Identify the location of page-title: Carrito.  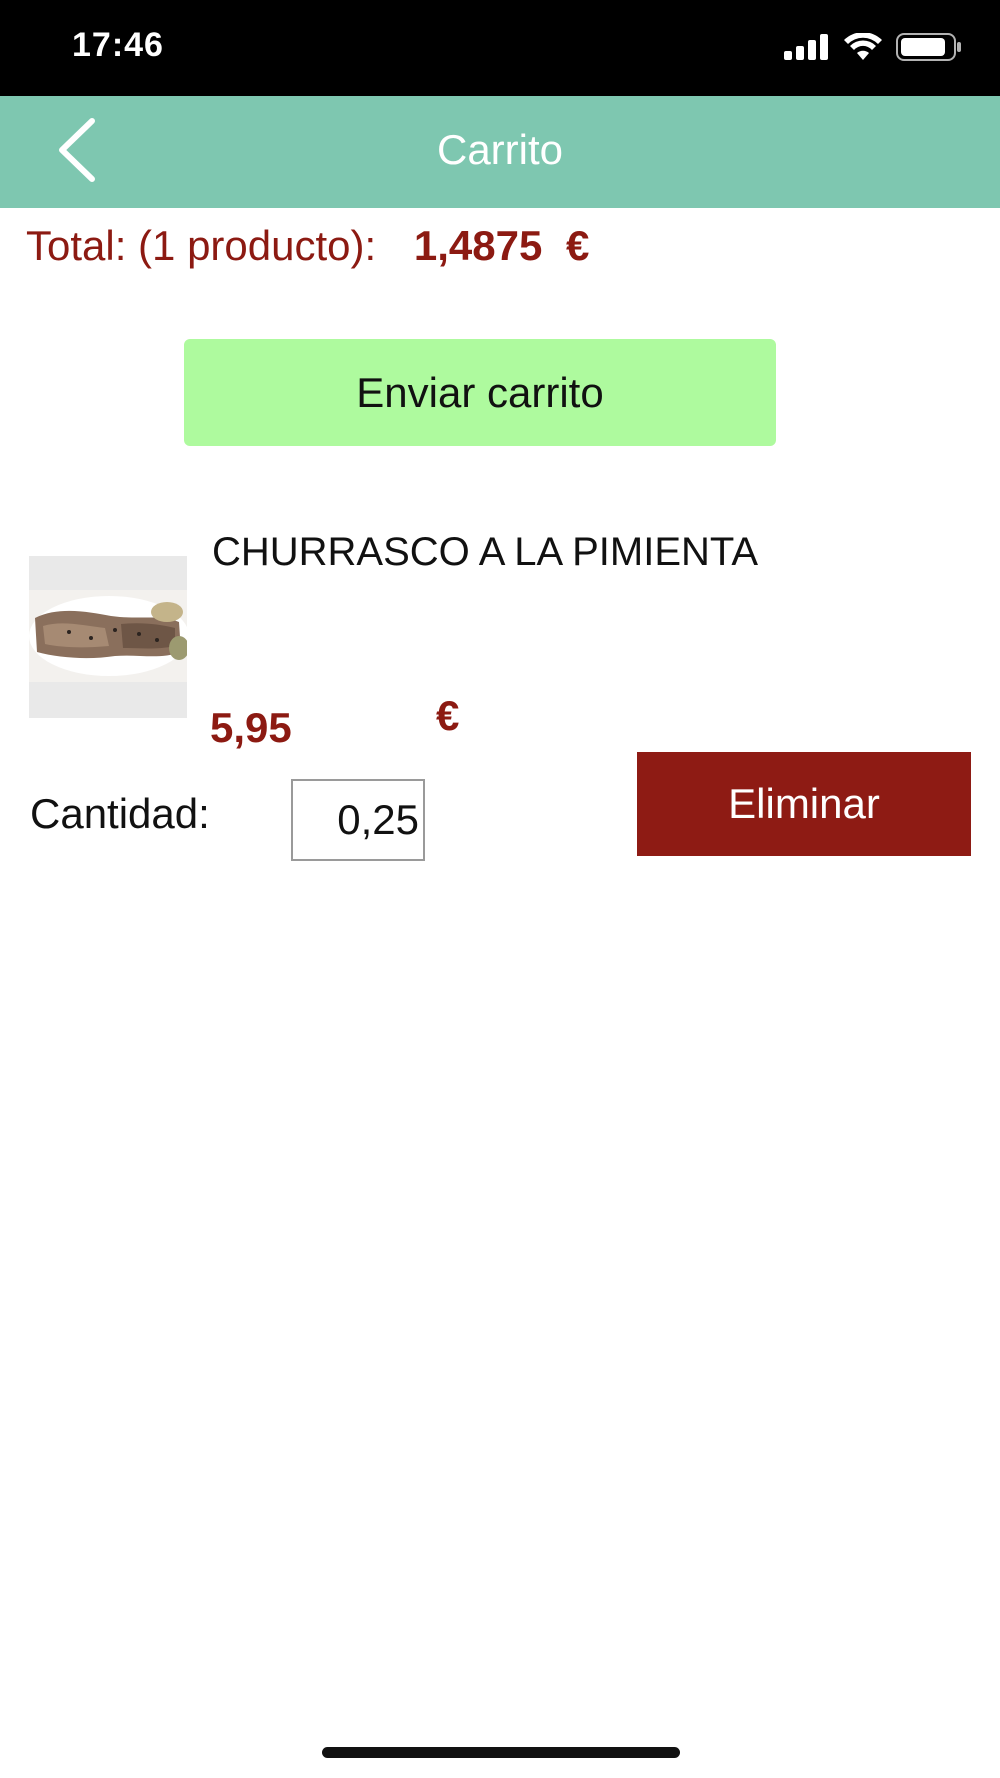
(500, 149).